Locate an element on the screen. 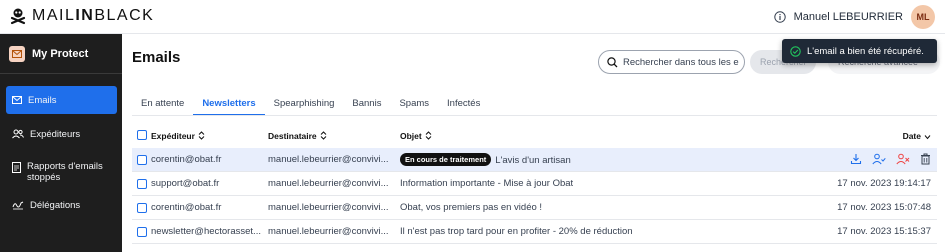 The height and width of the screenshot is (252, 945). download-icon is located at coordinates (856, 159).